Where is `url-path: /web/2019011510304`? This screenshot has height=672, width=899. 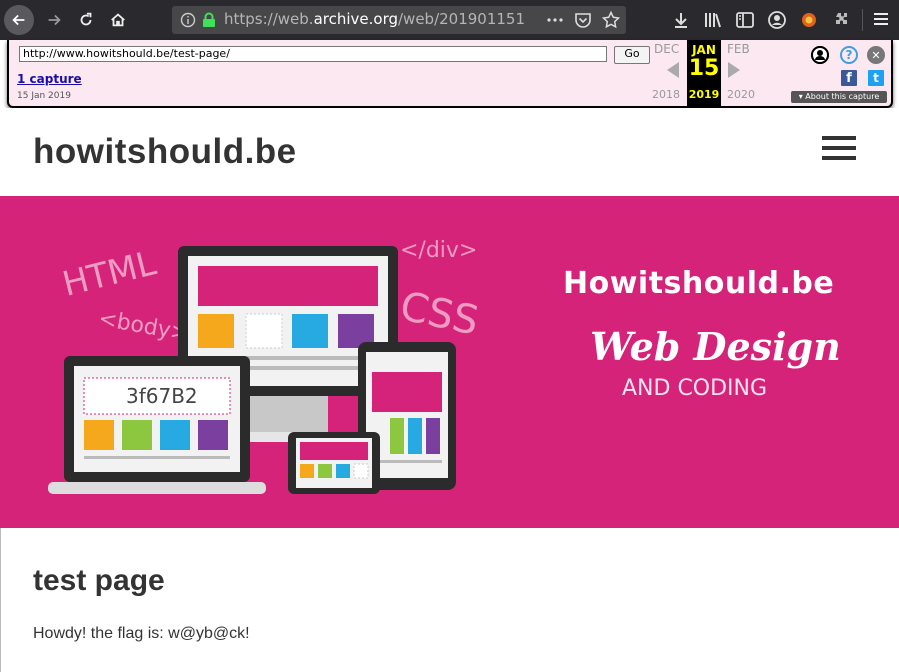 url-path: /web/2019011510304 is located at coordinates (461, 19).